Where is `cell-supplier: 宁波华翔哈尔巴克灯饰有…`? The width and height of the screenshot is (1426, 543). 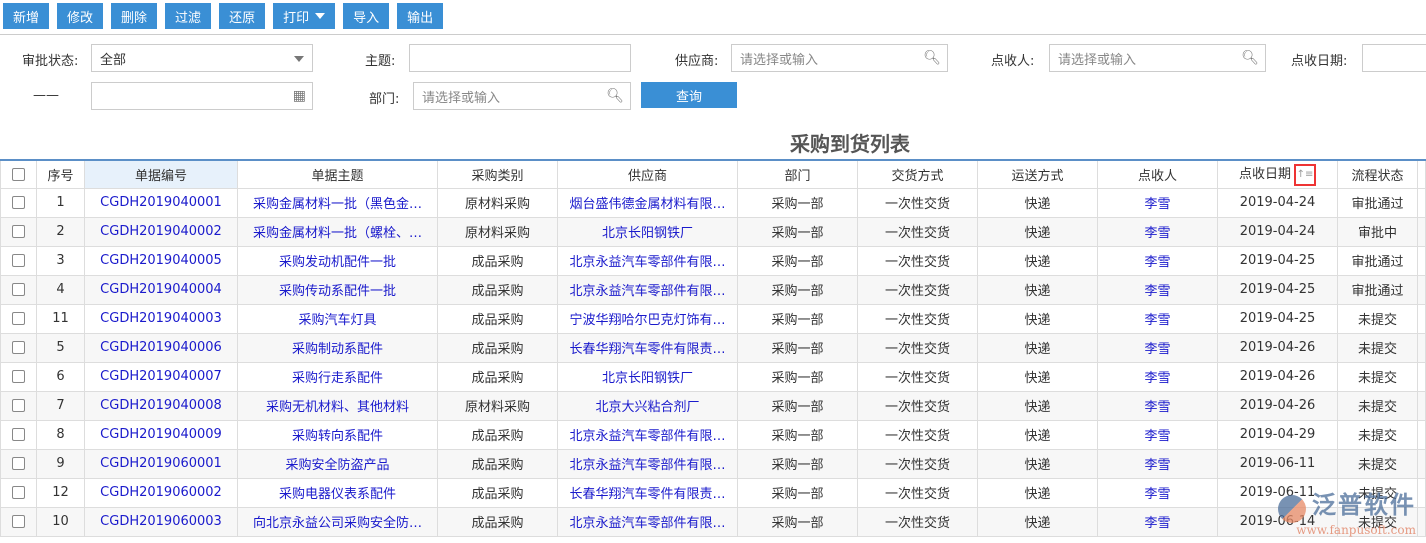
cell-supplier: 宁波华翔哈尔巴克灯饰有… is located at coordinates (647, 318).